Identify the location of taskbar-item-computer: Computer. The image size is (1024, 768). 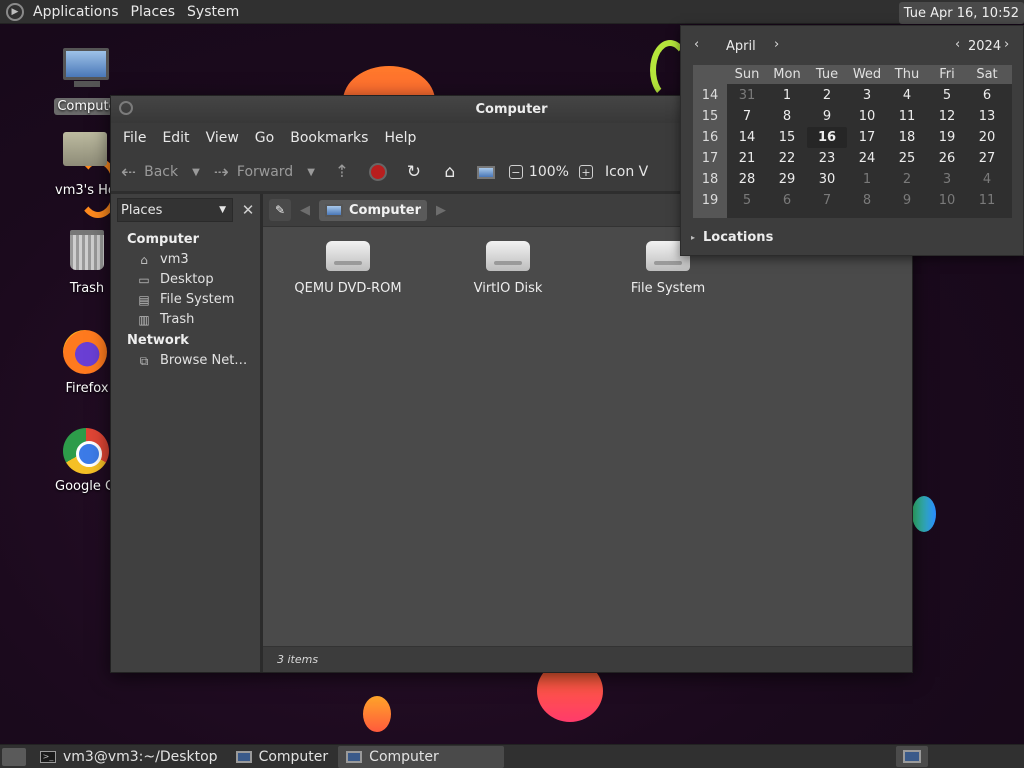
(282, 757).